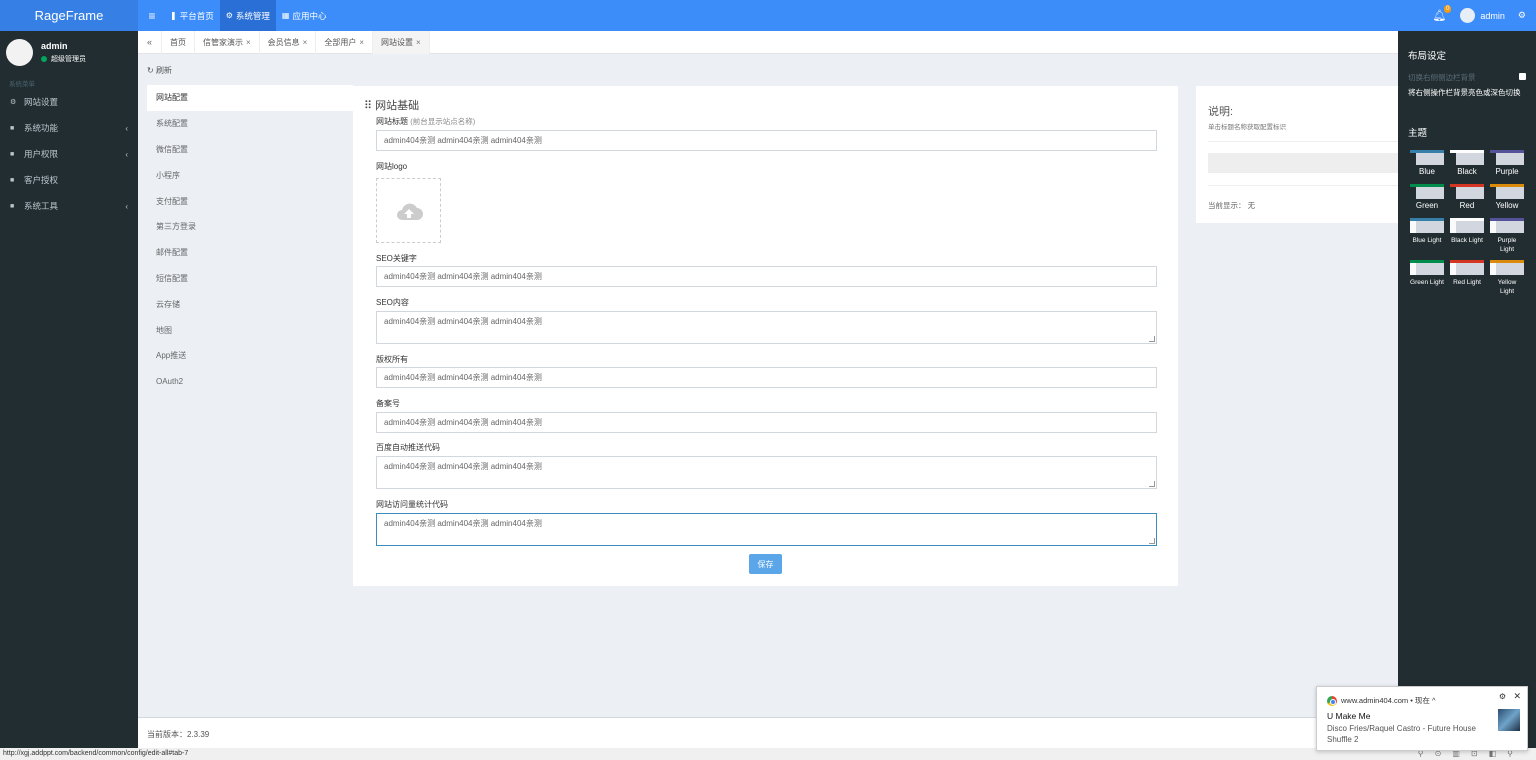 The width and height of the screenshot is (1536, 760). What do you see at coordinates (1427, 282) in the screenshot?
I see `theme-swatch-label: Green Light` at bounding box center [1427, 282].